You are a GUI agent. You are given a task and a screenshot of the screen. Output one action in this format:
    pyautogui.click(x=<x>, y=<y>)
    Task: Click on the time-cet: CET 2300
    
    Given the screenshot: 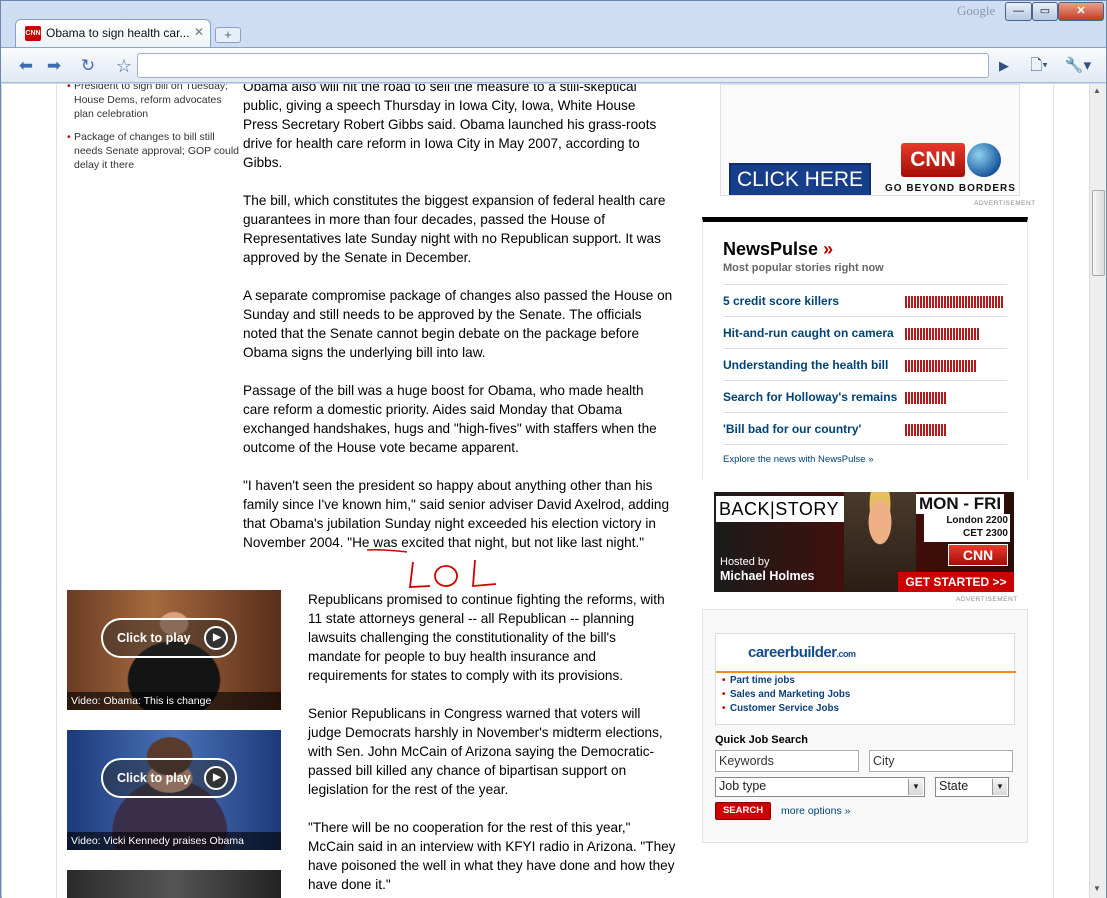 What is the action you would take?
    pyautogui.click(x=985, y=533)
    